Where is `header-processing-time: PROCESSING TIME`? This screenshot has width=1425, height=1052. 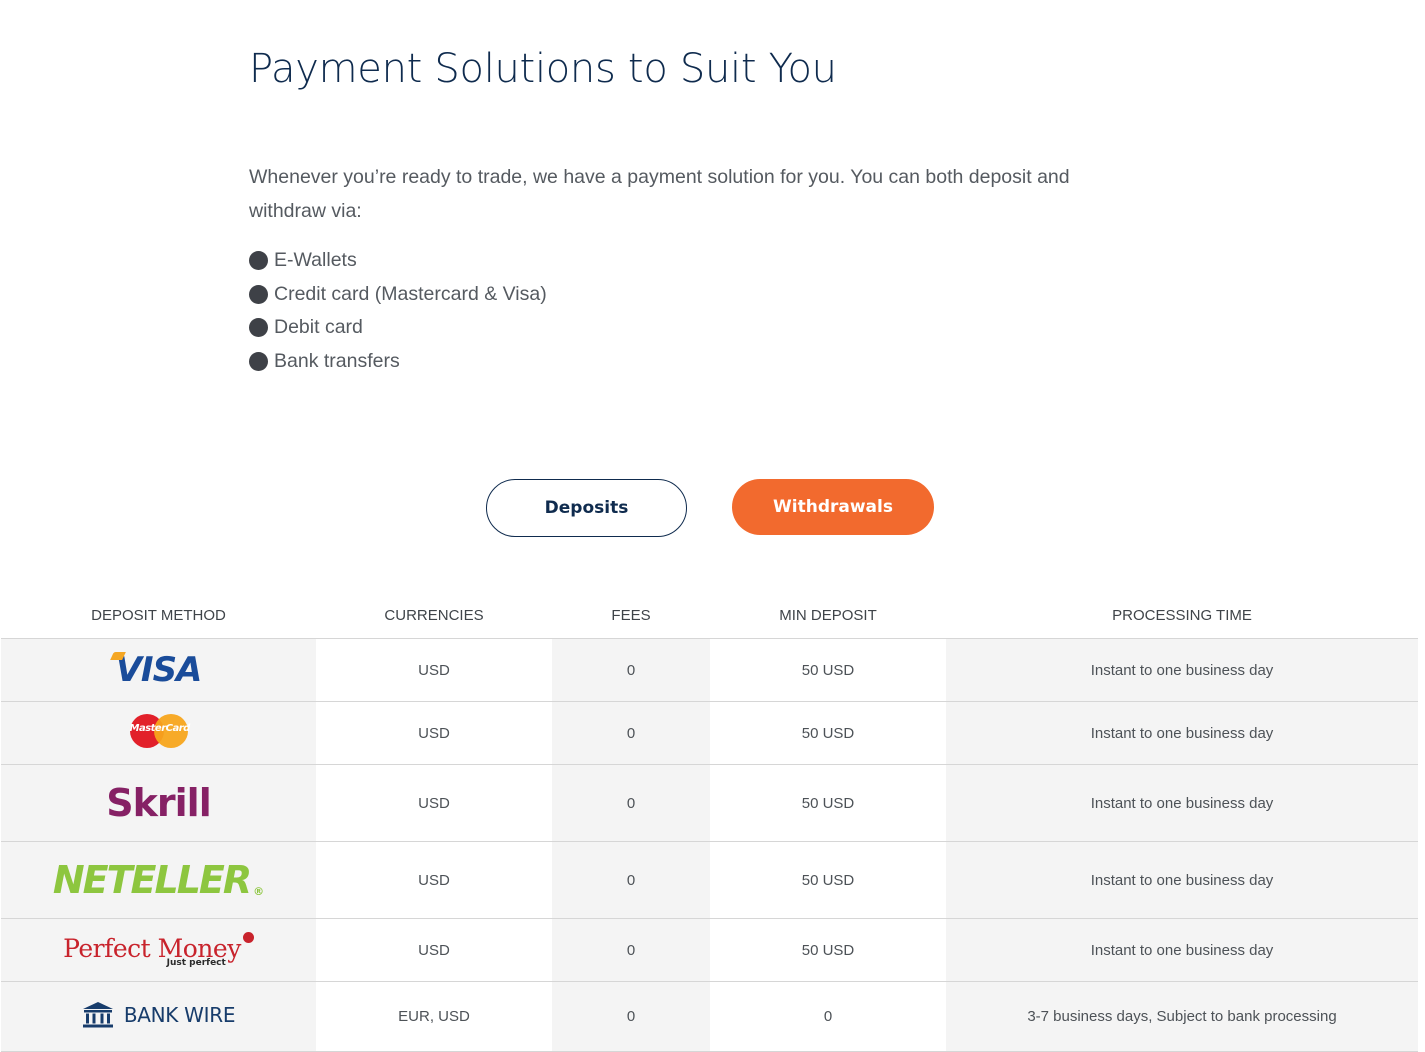 header-processing-time: PROCESSING TIME is located at coordinates (1182, 615).